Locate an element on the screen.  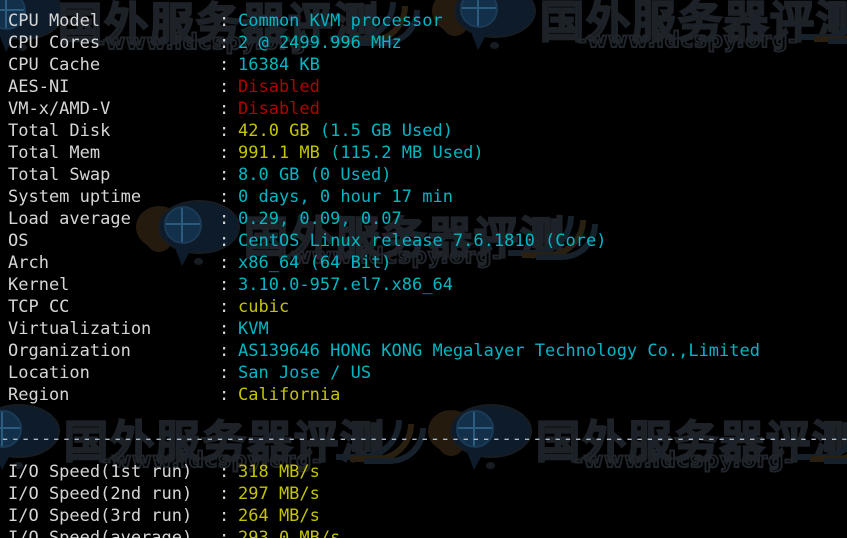
info-value-primary: San Jose / US is located at coordinates (305, 373).